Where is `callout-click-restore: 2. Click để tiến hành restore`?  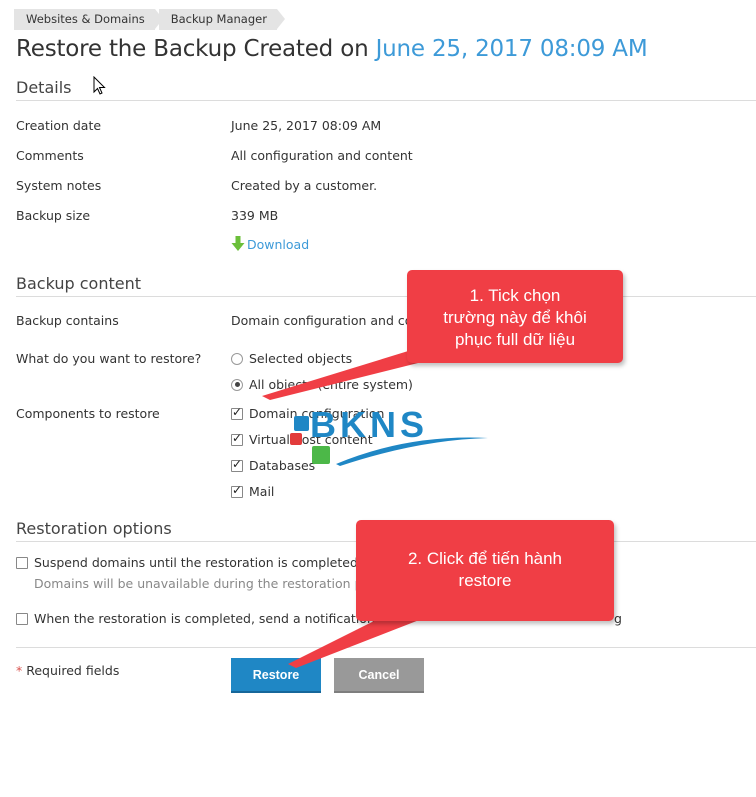
callout-click-restore: 2. Click để tiến hành restore is located at coordinates (485, 570).